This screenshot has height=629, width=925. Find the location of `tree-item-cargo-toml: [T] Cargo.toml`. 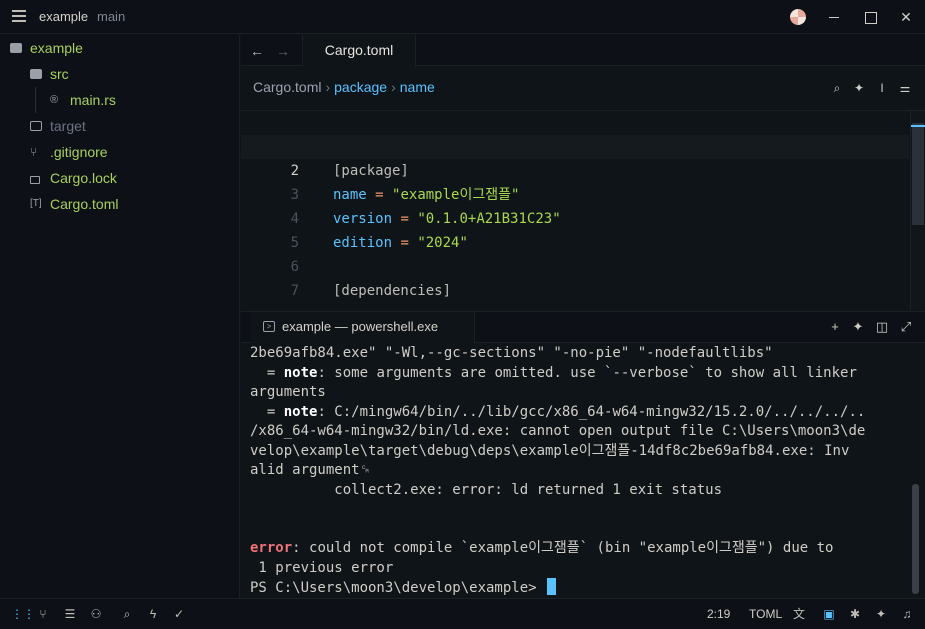

tree-item-cargo-toml: [T] Cargo.toml is located at coordinates (120, 204).